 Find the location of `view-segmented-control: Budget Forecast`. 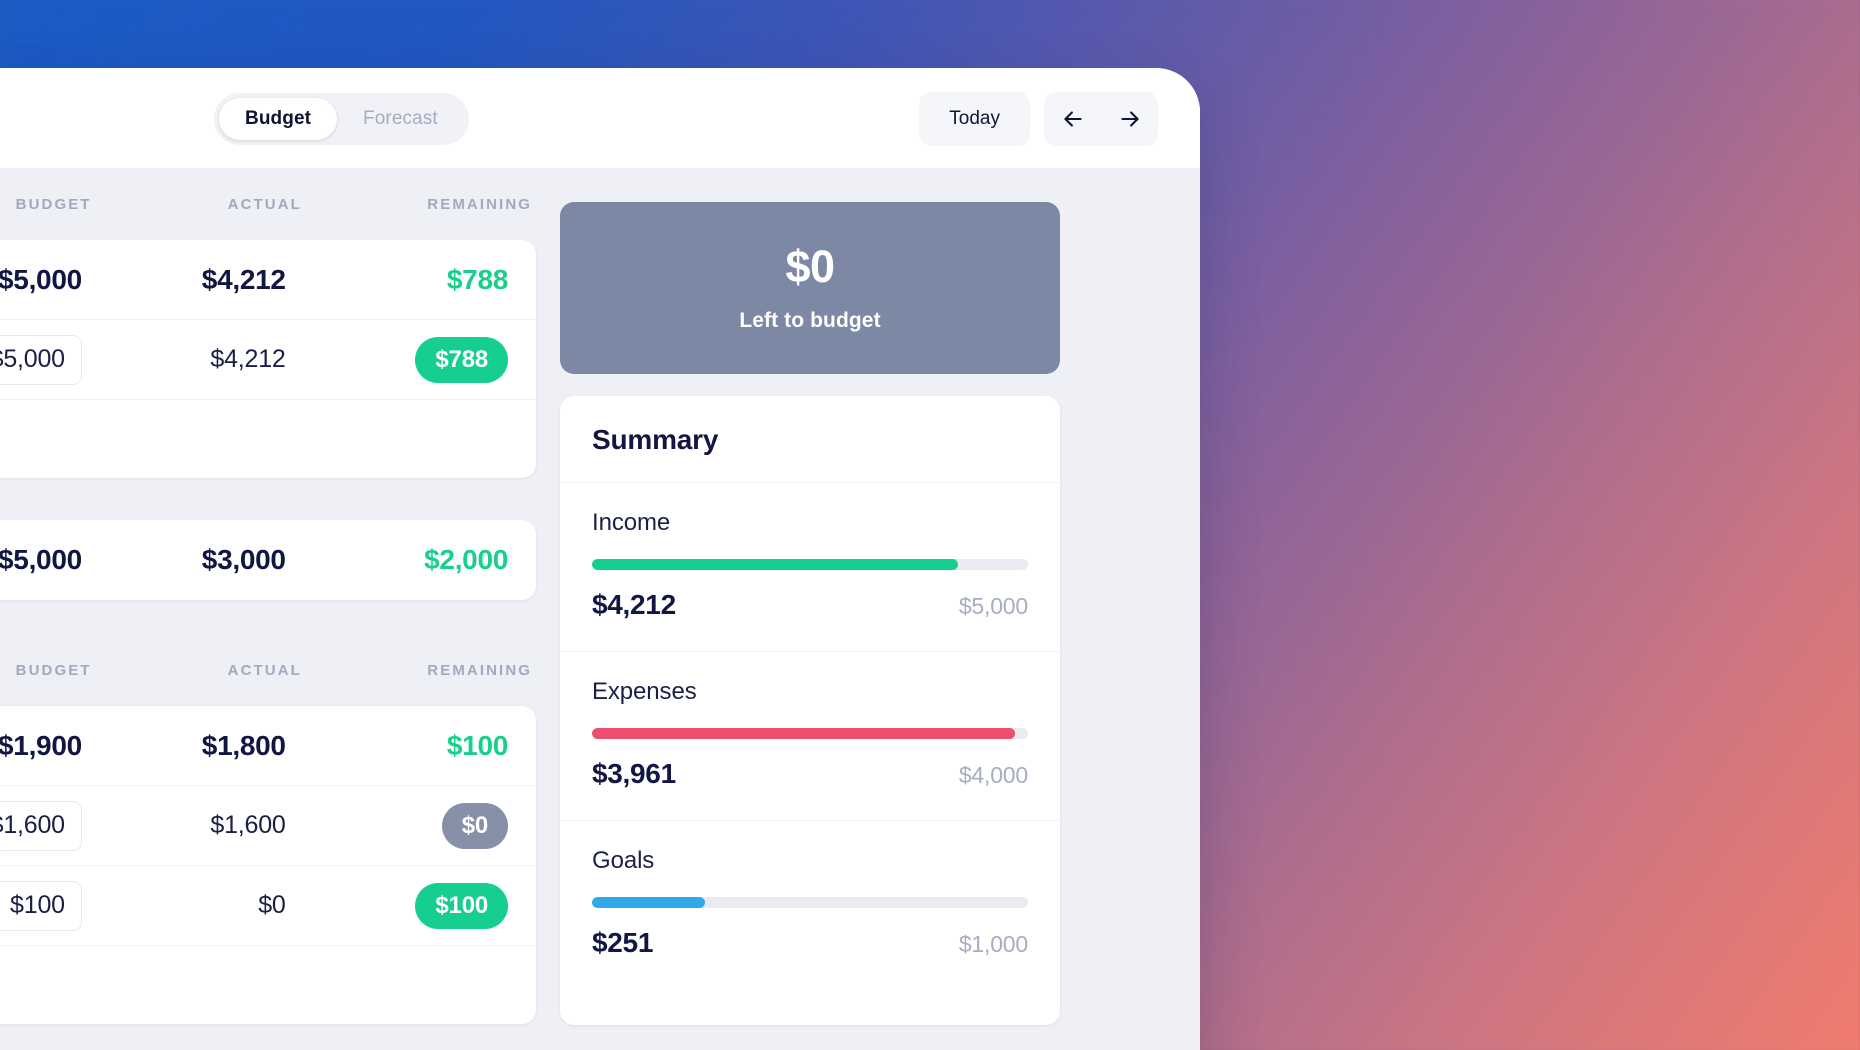

view-segmented-control: Budget Forecast is located at coordinates (341, 119).